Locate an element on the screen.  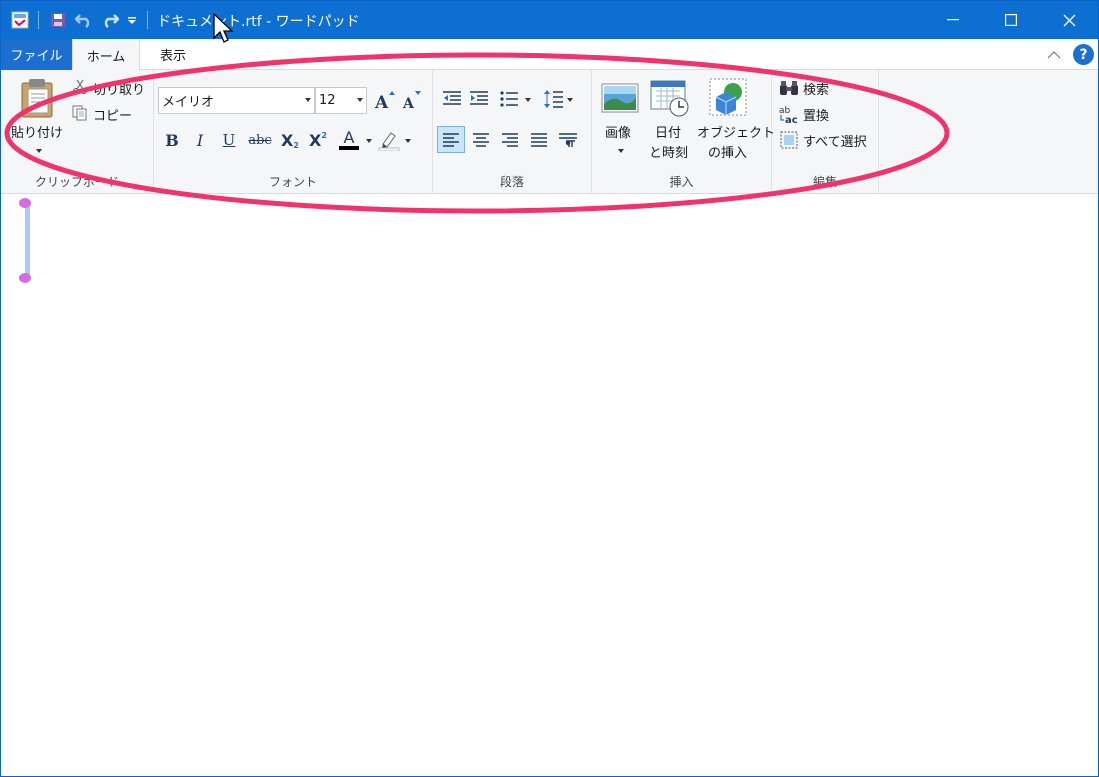
window-title: ドキュメント.rtf - ワードパッド is located at coordinates (258, 22).